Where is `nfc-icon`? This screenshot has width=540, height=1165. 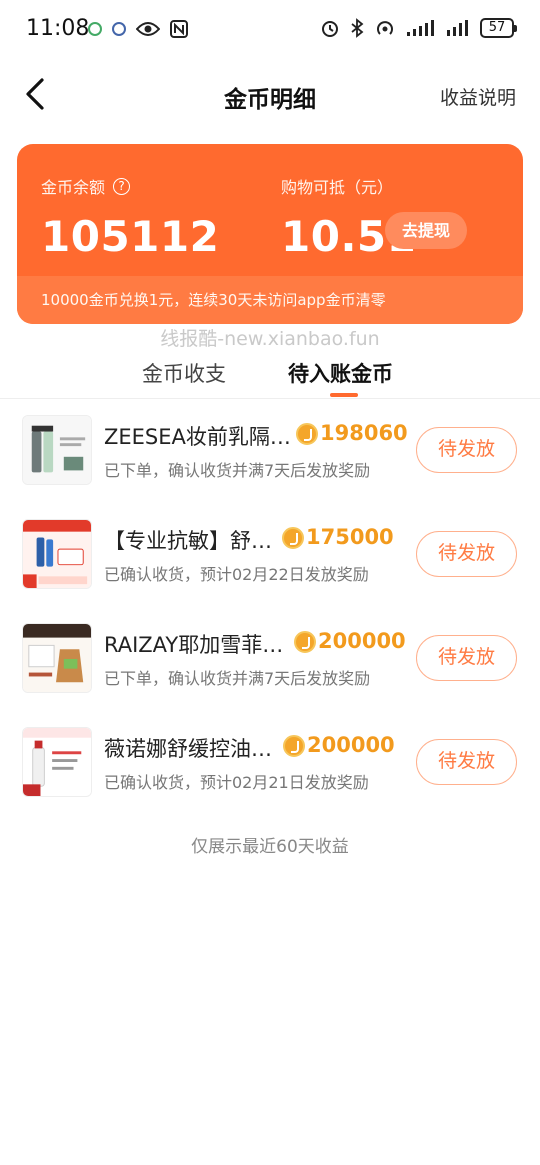 nfc-icon is located at coordinates (179, 29).